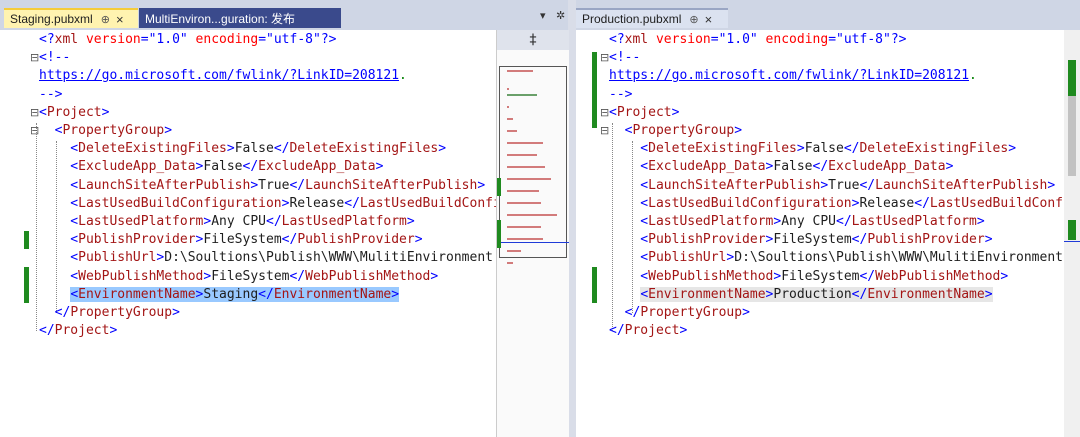 This screenshot has height=437, width=1080. I want to click on code-token: PropertyGroup, so click(121, 312).